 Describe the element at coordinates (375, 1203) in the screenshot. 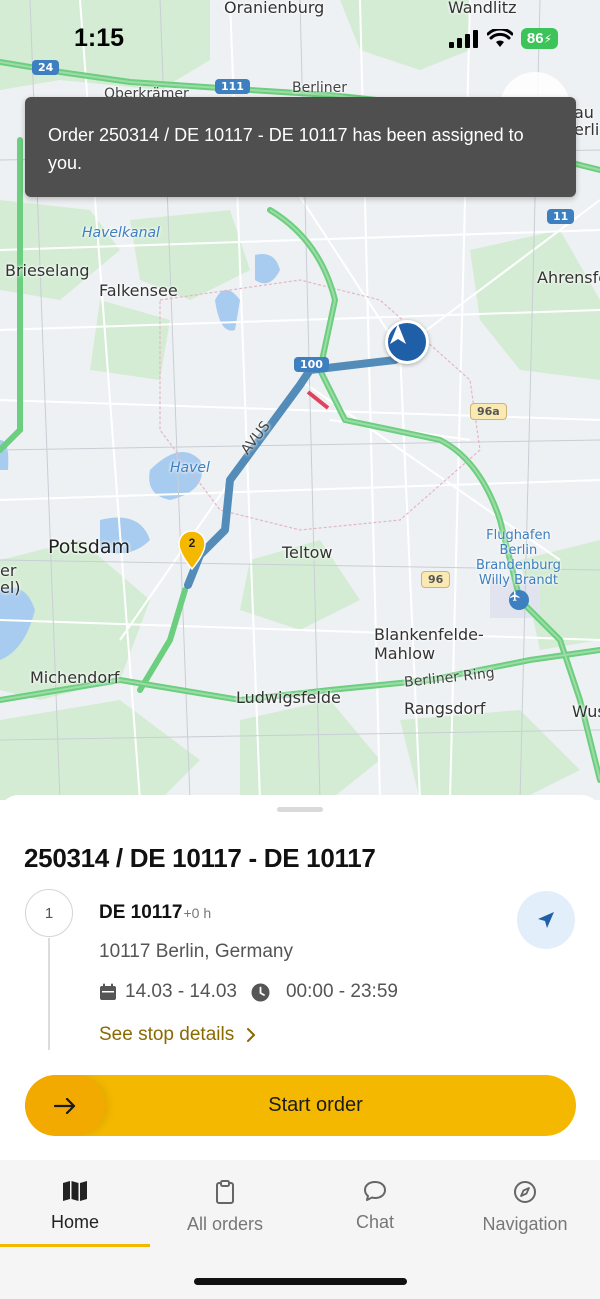

I see `tab-chat: Chat` at that location.